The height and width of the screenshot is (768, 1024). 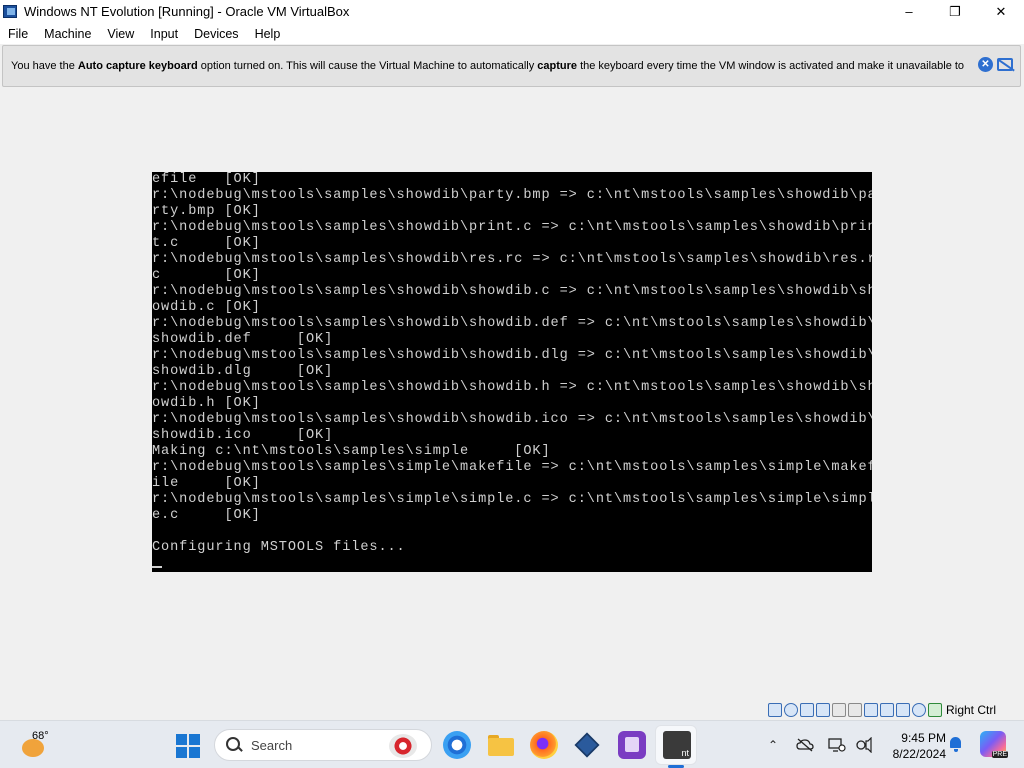 What do you see at coordinates (206, 179) in the screenshot?
I see `console-line: efile [OK]` at bounding box center [206, 179].